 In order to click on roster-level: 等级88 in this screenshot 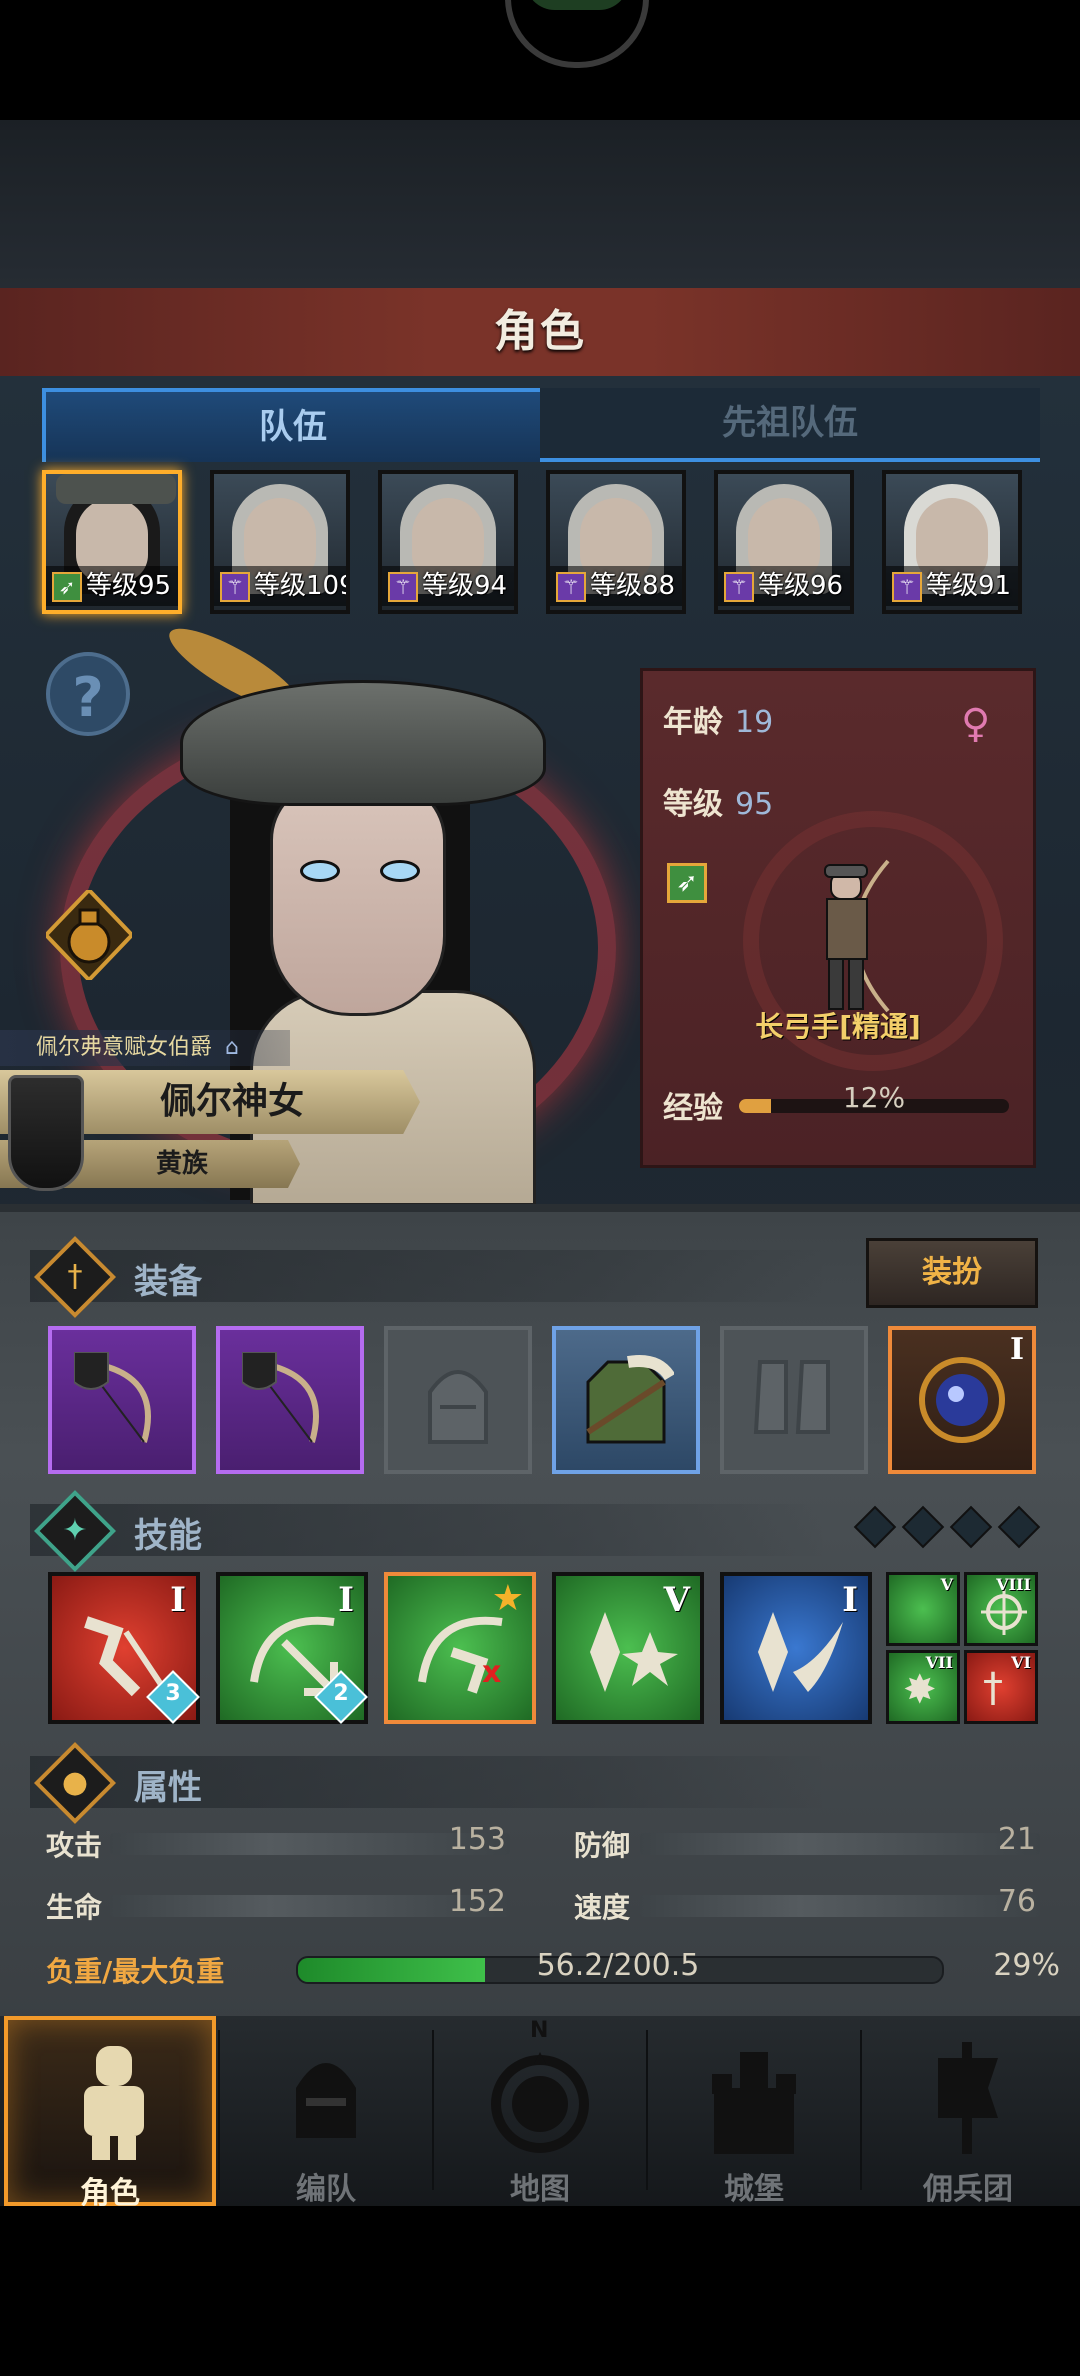, I will do `click(633, 586)`.